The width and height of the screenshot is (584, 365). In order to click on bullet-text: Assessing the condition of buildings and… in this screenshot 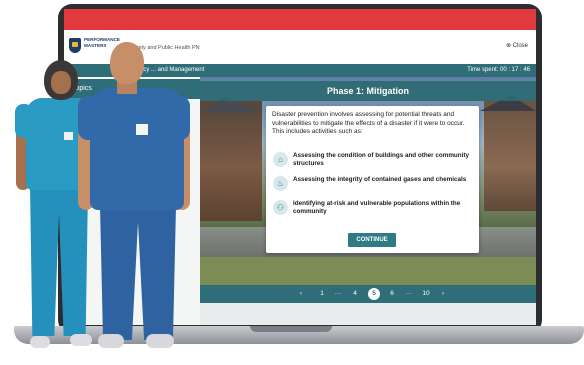, I will do `click(381, 159)`.